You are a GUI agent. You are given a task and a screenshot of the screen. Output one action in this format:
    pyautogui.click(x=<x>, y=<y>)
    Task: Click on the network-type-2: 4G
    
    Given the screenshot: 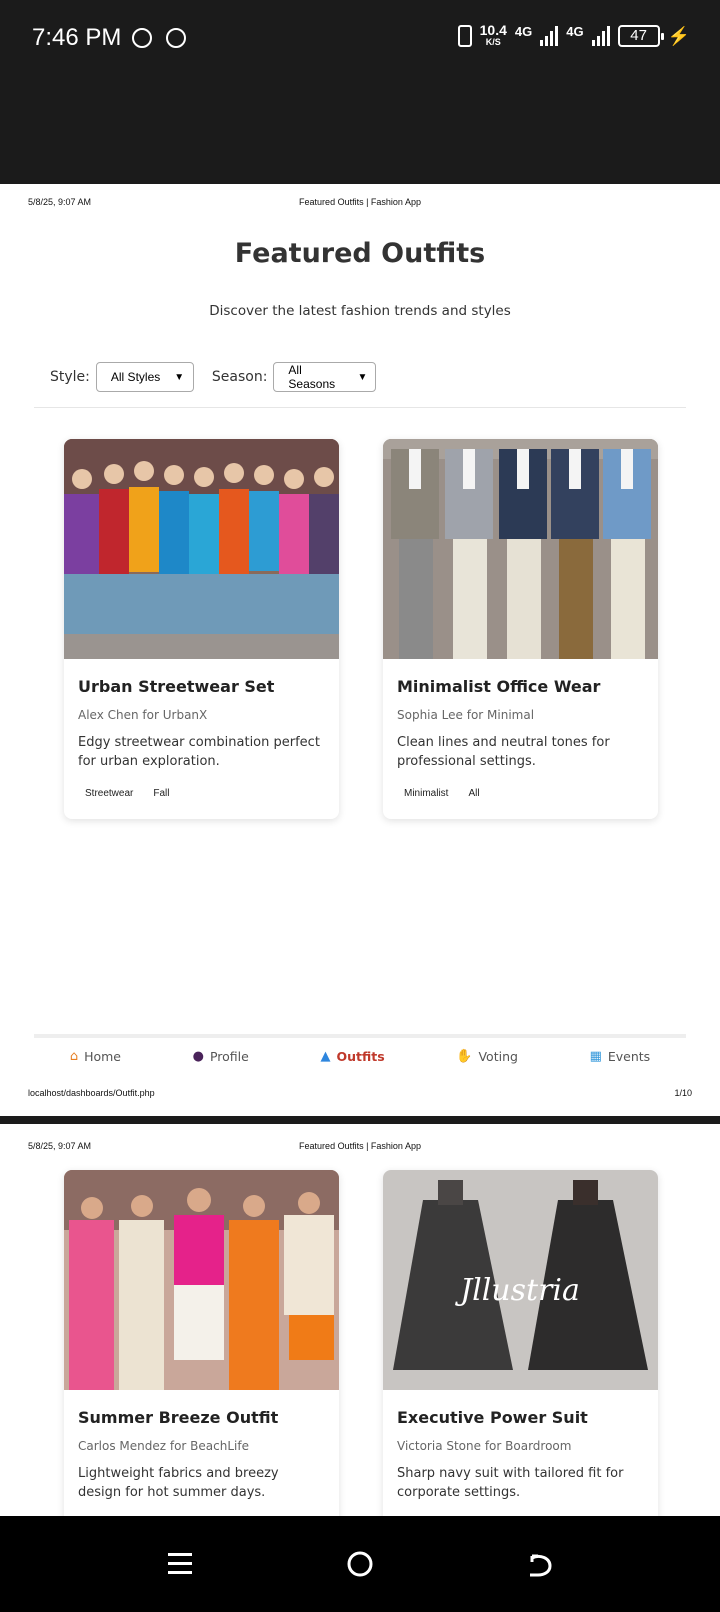 What is the action you would take?
    pyautogui.click(x=575, y=31)
    